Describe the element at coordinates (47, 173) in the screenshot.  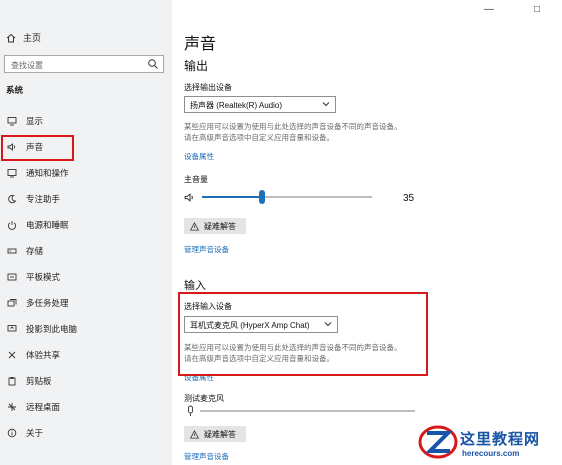
I see `sidebar-item-label: 通知和操作` at that location.